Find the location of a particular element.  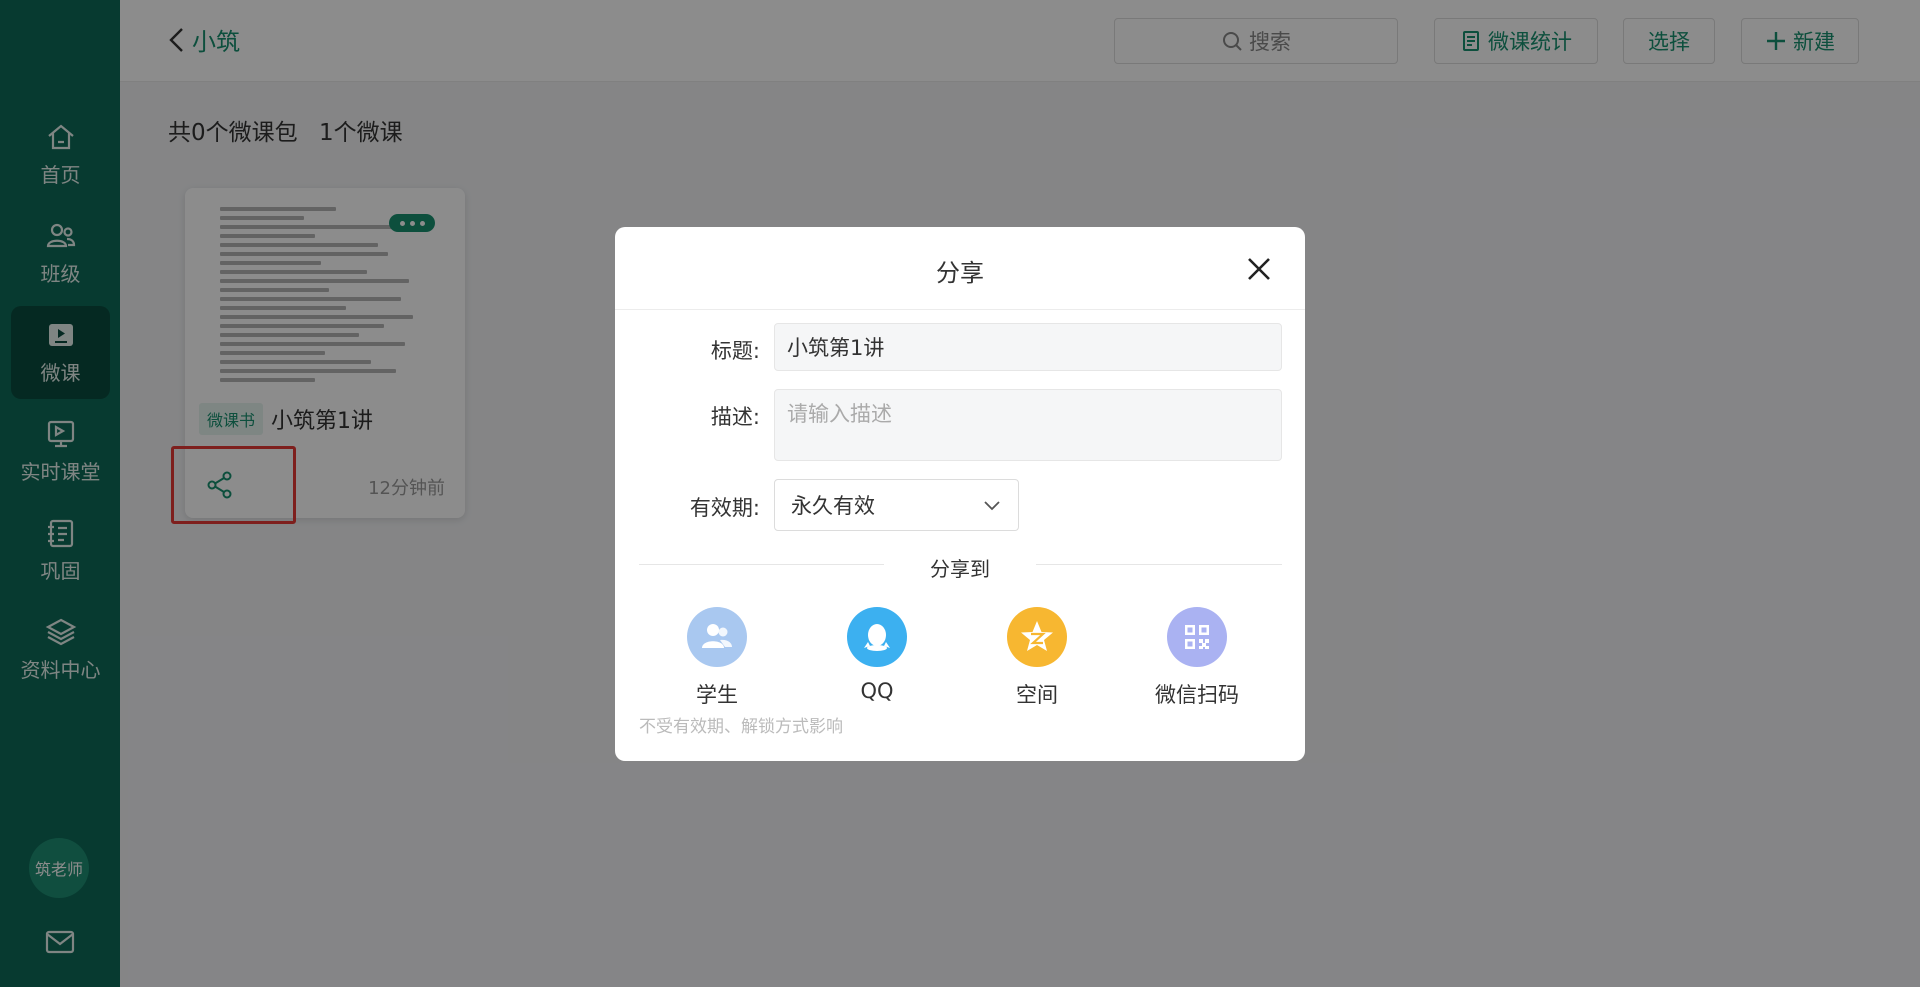

desc-placeholder: 请输入描述 is located at coordinates (839, 414).